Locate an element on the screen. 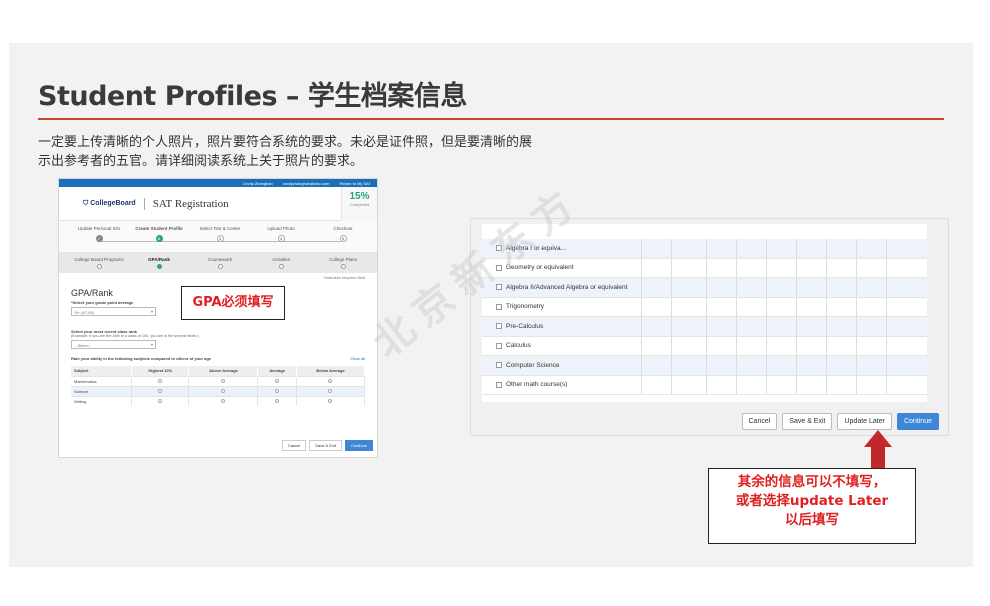  tab-college-board-programs: College Board Programs is located at coordinates (99, 263).